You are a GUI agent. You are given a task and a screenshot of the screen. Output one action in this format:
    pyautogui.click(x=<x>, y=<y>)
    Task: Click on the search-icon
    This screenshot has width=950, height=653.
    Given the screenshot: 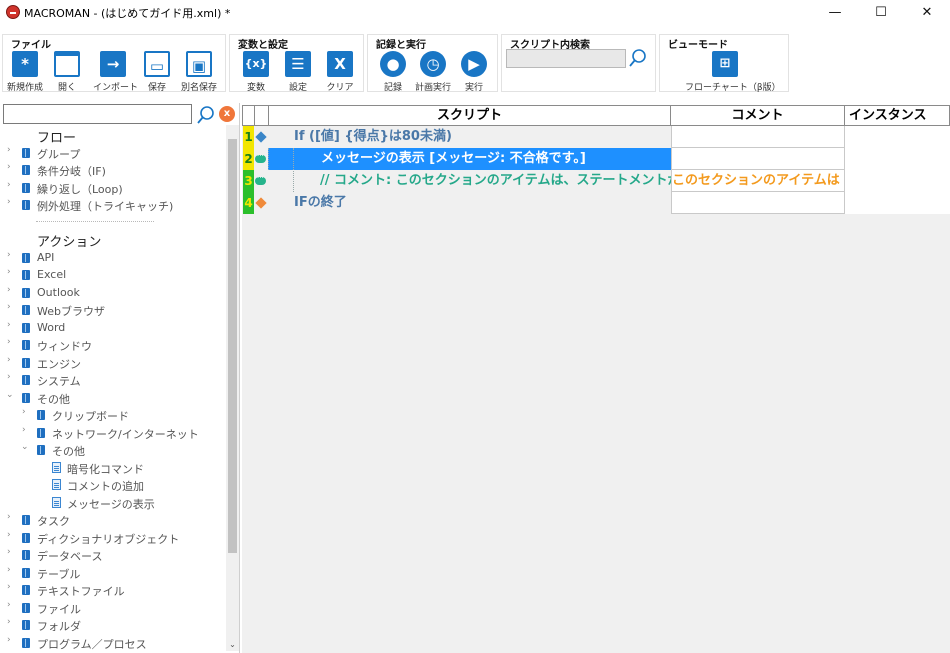 What is the action you would take?
    pyautogui.click(x=638, y=58)
    